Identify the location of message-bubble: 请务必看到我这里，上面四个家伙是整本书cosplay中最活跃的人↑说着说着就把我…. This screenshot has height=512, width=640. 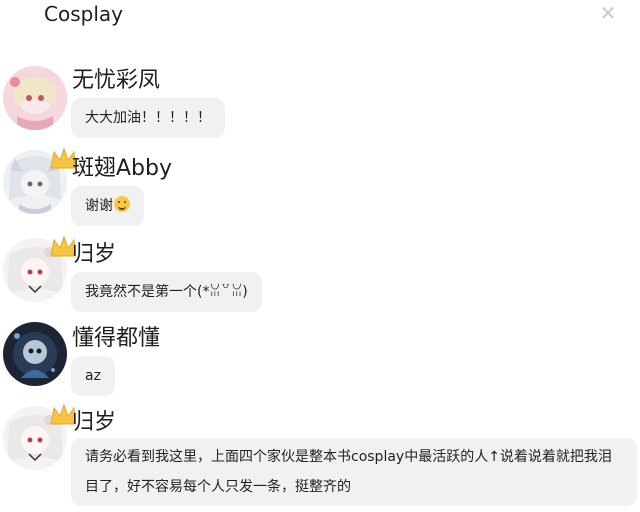
(354, 472).